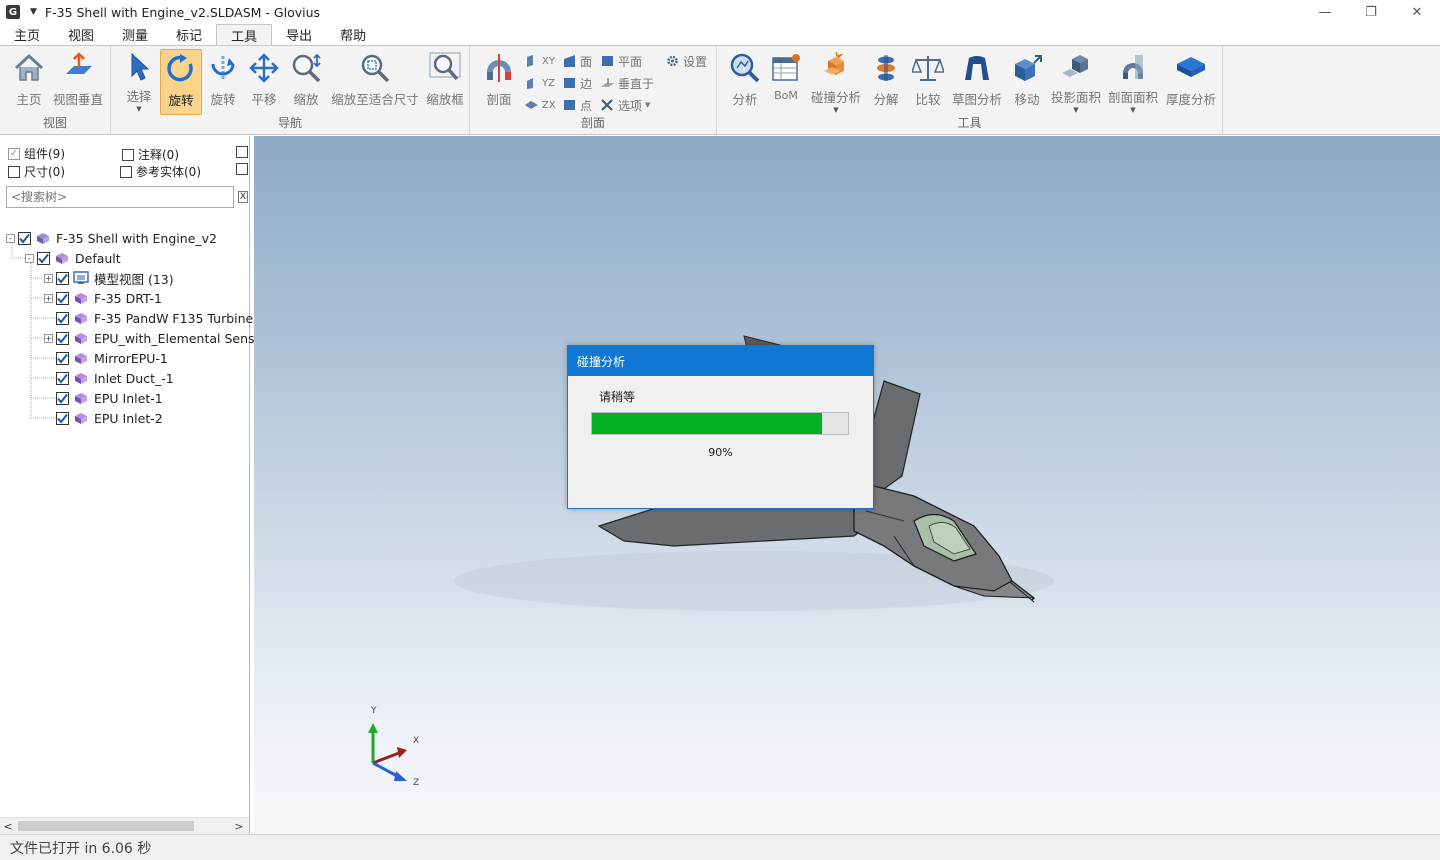 The image size is (1440, 860). I want to click on zoom-to-fit-button: 缩放至适合尺寸, so click(375, 82).